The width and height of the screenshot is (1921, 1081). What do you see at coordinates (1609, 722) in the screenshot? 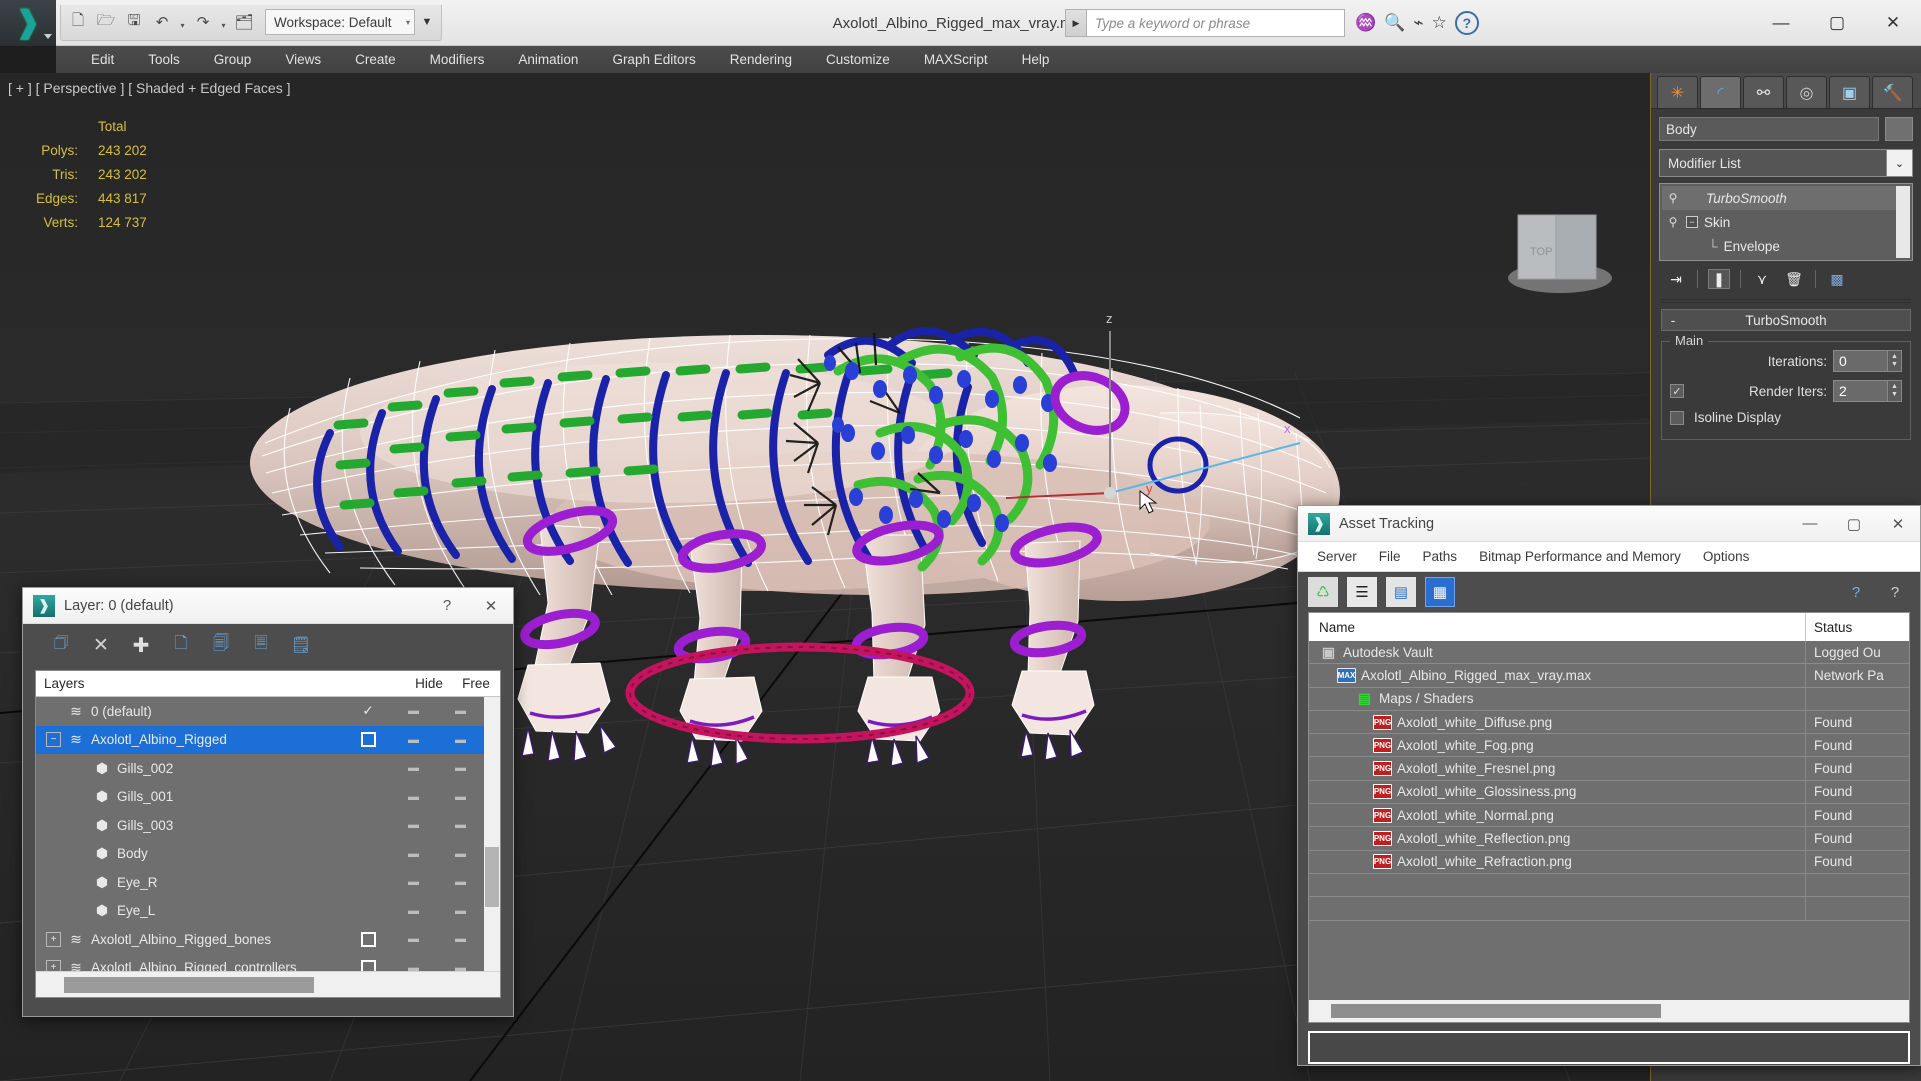
I see `asset-row: PNG Axolotl_white_Diffuse.png Found` at bounding box center [1609, 722].